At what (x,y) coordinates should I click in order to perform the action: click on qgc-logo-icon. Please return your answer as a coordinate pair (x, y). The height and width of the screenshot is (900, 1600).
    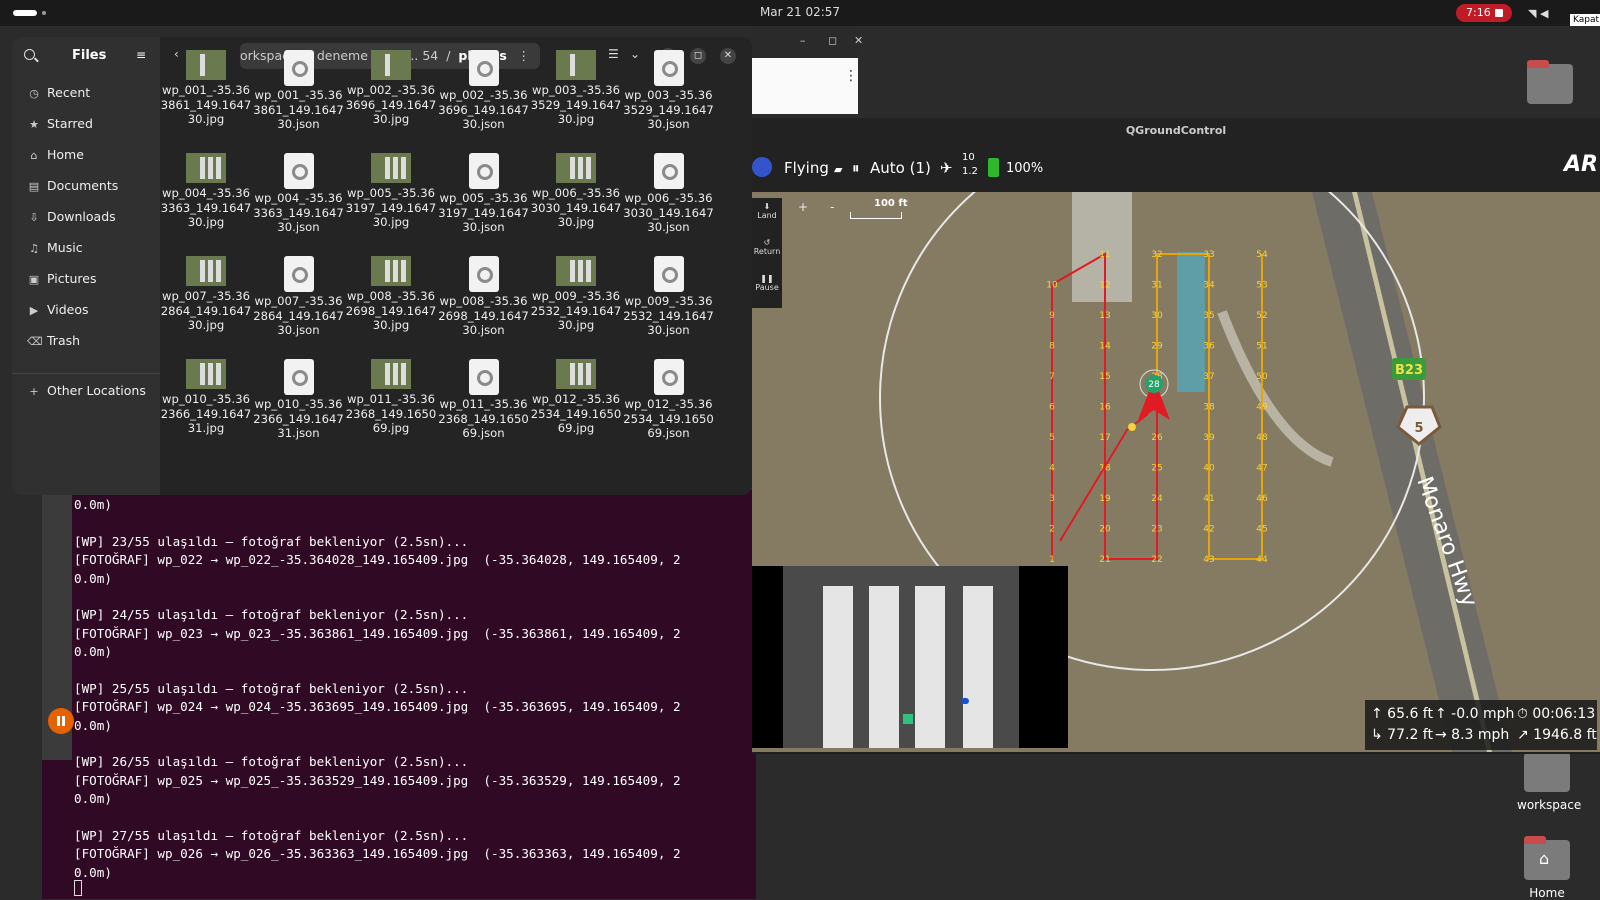
    Looking at the image, I should click on (762, 167).